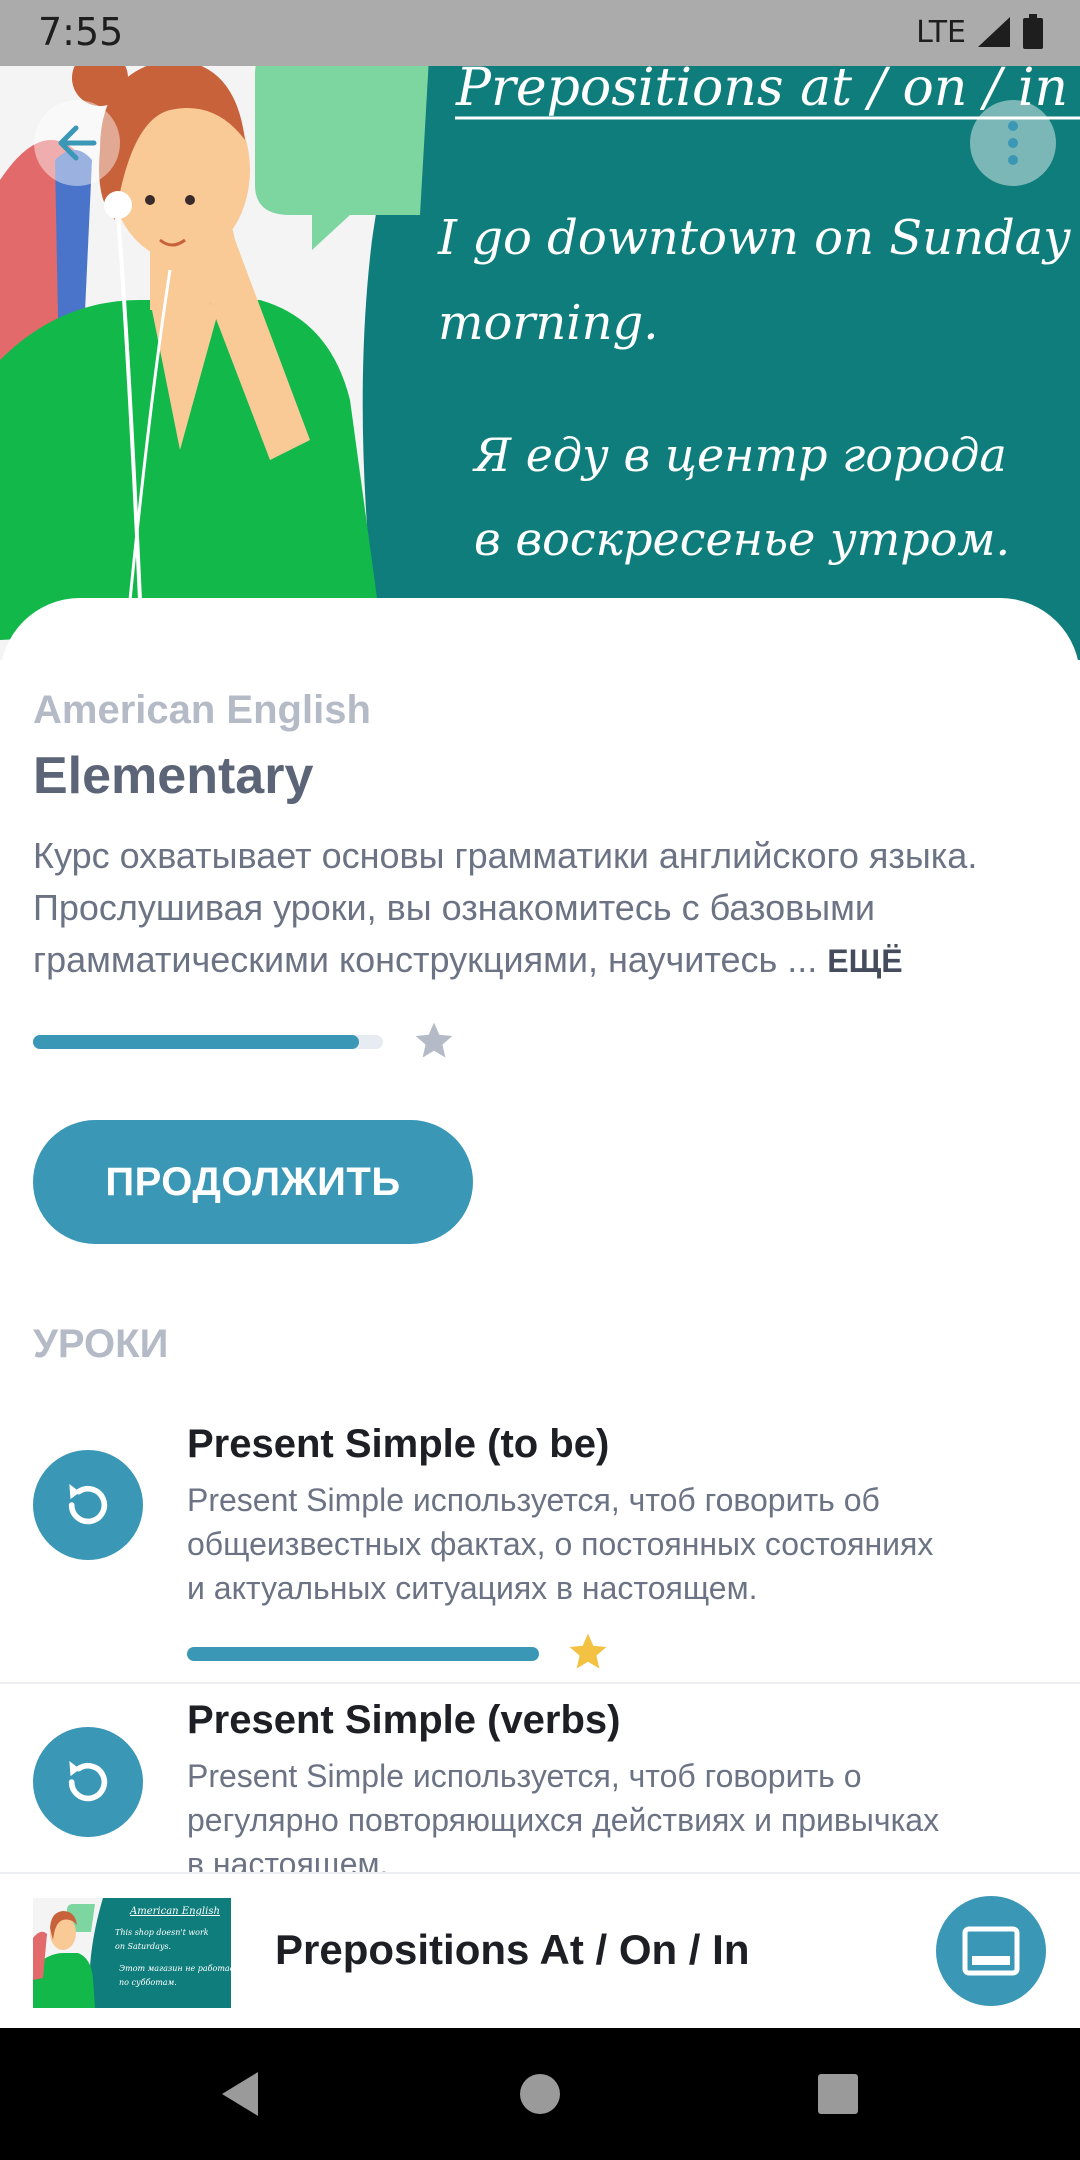 The height and width of the screenshot is (2160, 1080). I want to click on lesson-progress-fill, so click(363, 1654).